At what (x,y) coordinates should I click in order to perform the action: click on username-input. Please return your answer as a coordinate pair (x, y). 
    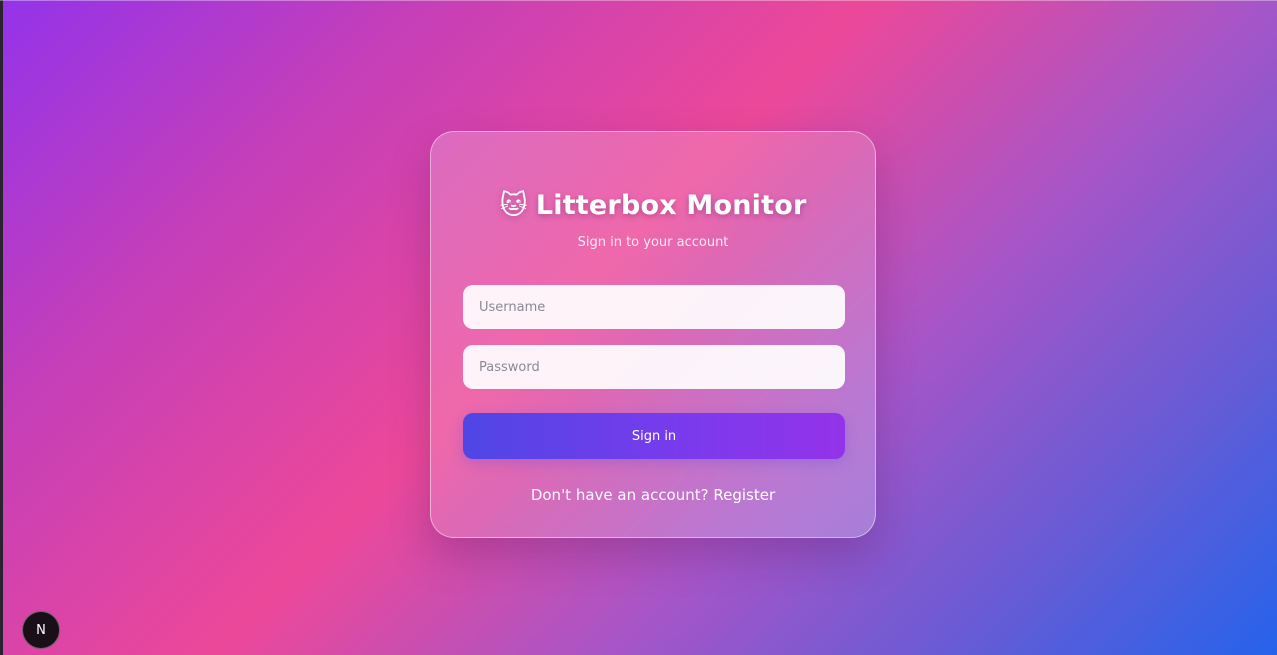
    Looking at the image, I should click on (654, 307).